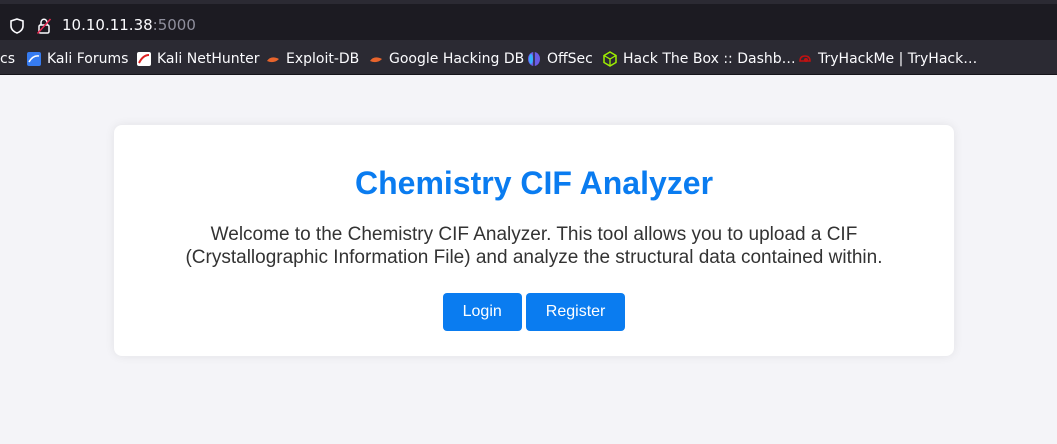  I want to click on bookmark-google-hacking-db: Google Hacking DB, so click(446, 59).